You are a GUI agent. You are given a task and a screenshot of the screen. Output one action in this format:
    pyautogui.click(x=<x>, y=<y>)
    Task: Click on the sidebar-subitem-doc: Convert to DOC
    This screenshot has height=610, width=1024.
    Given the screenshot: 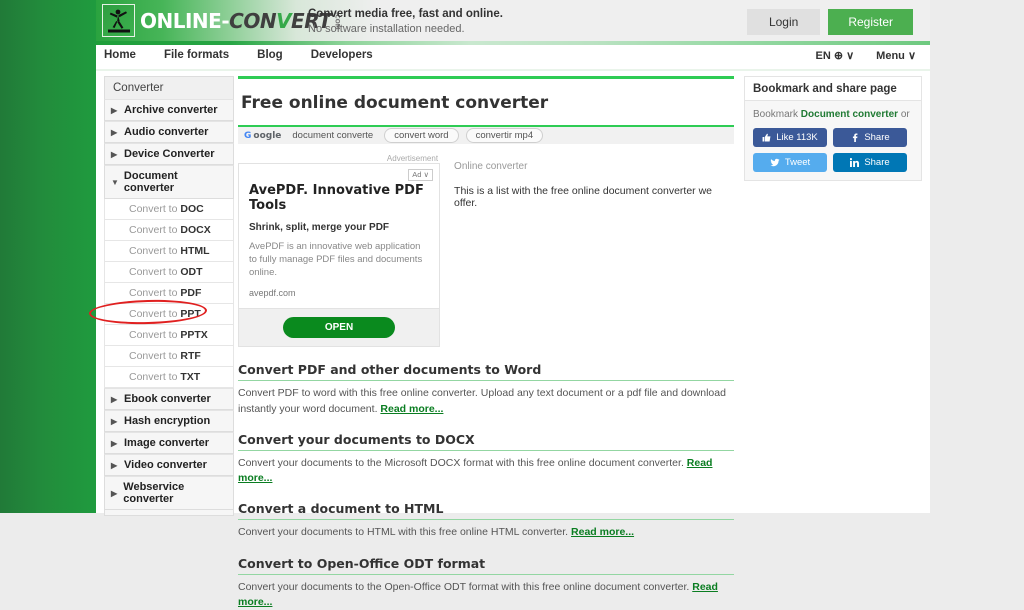 What is the action you would take?
    pyautogui.click(x=169, y=209)
    